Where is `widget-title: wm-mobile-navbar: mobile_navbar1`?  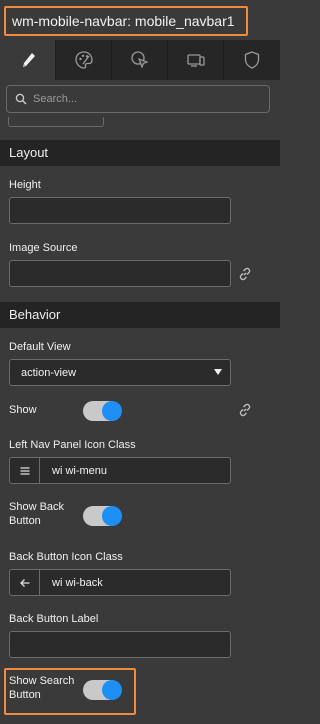 widget-title: wm-mobile-navbar: mobile_navbar1 is located at coordinates (126, 21).